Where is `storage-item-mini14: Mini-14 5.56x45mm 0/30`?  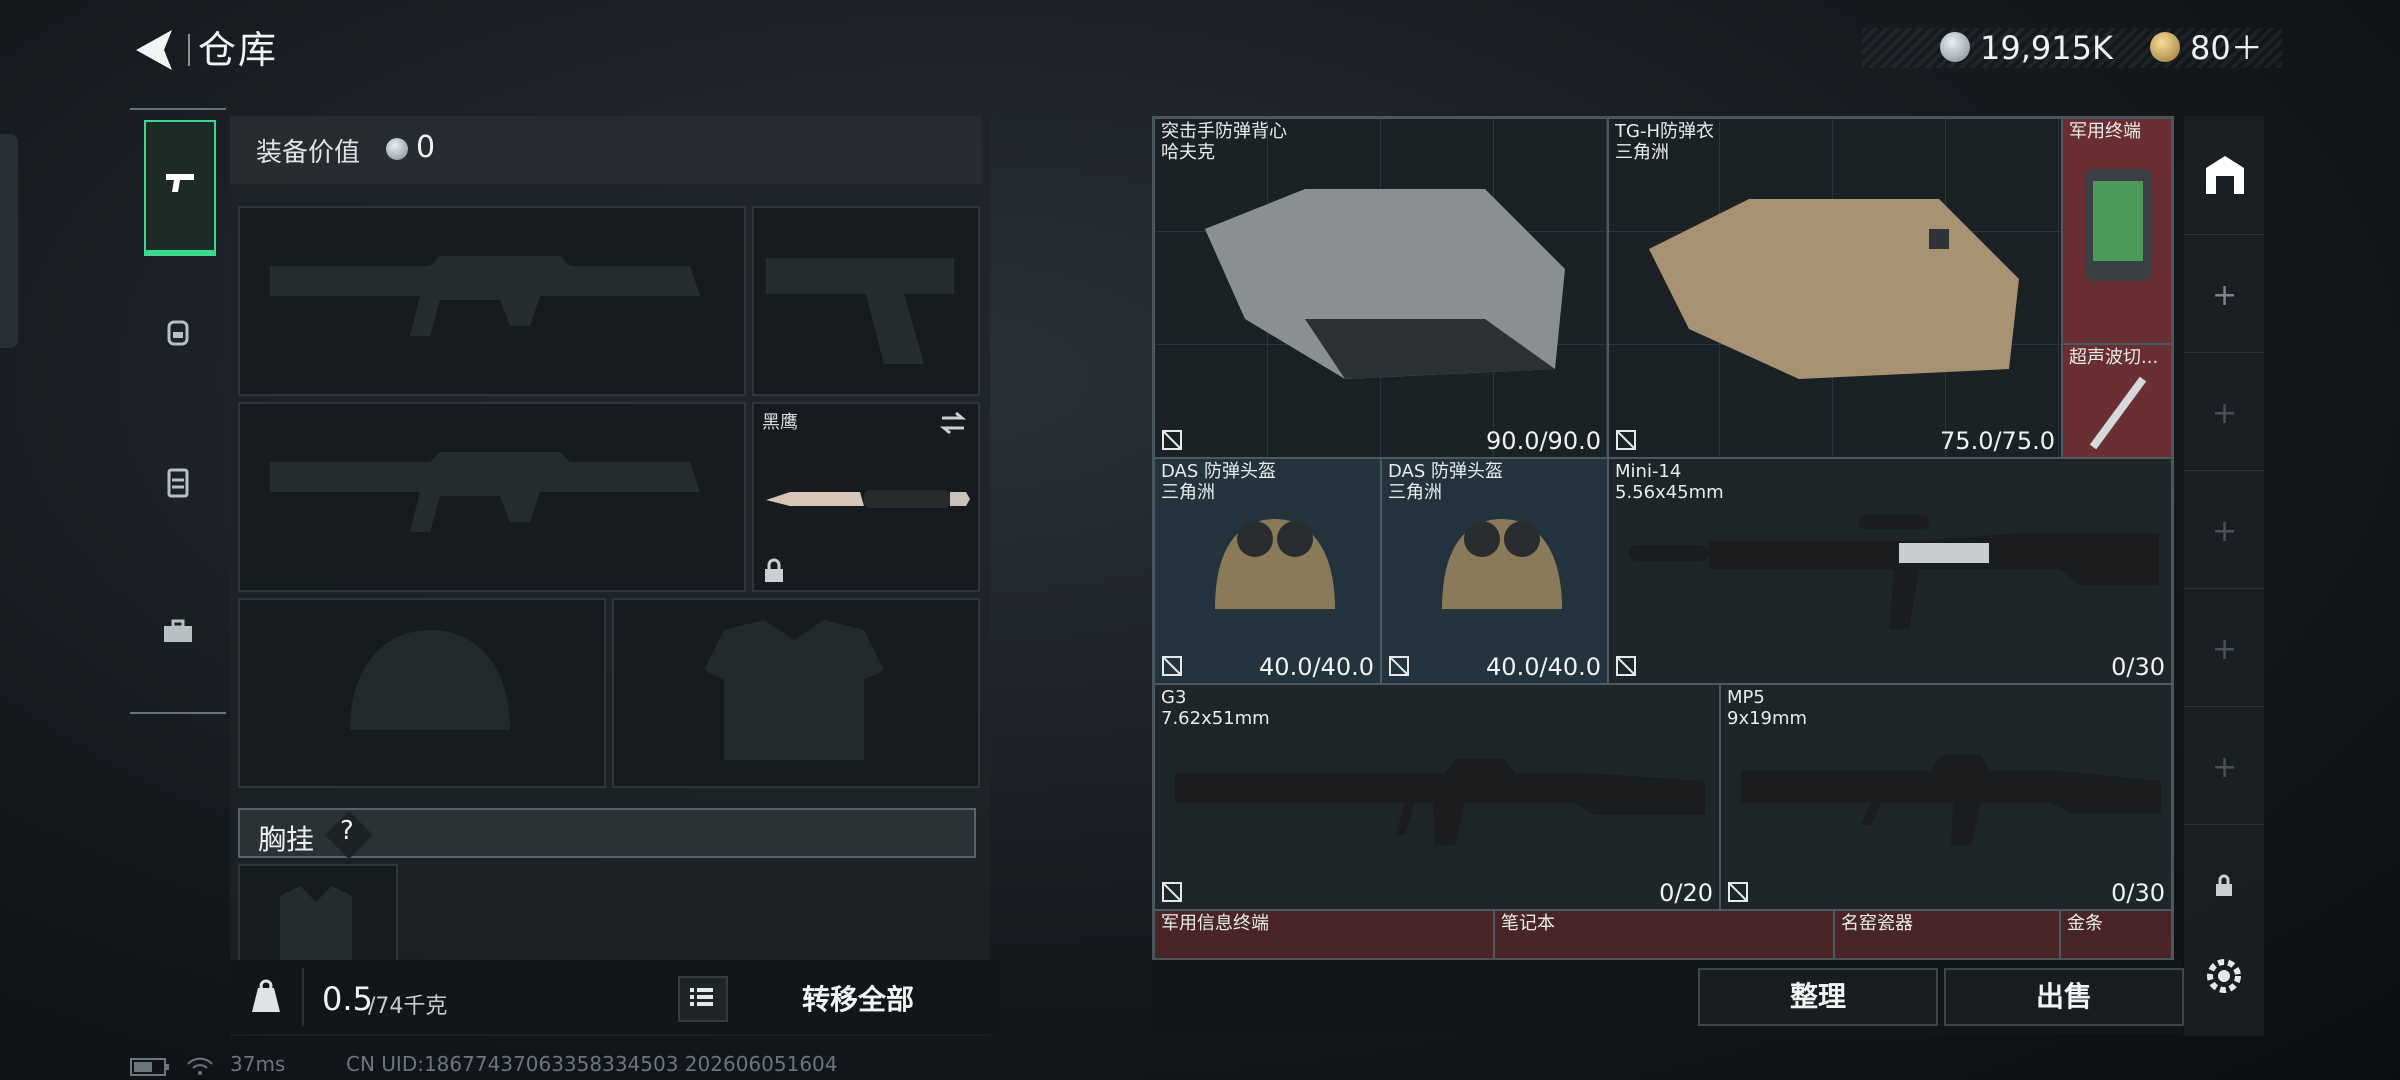 storage-item-mini14: Mini-14 5.56x45mm 0/30 is located at coordinates (1890, 571).